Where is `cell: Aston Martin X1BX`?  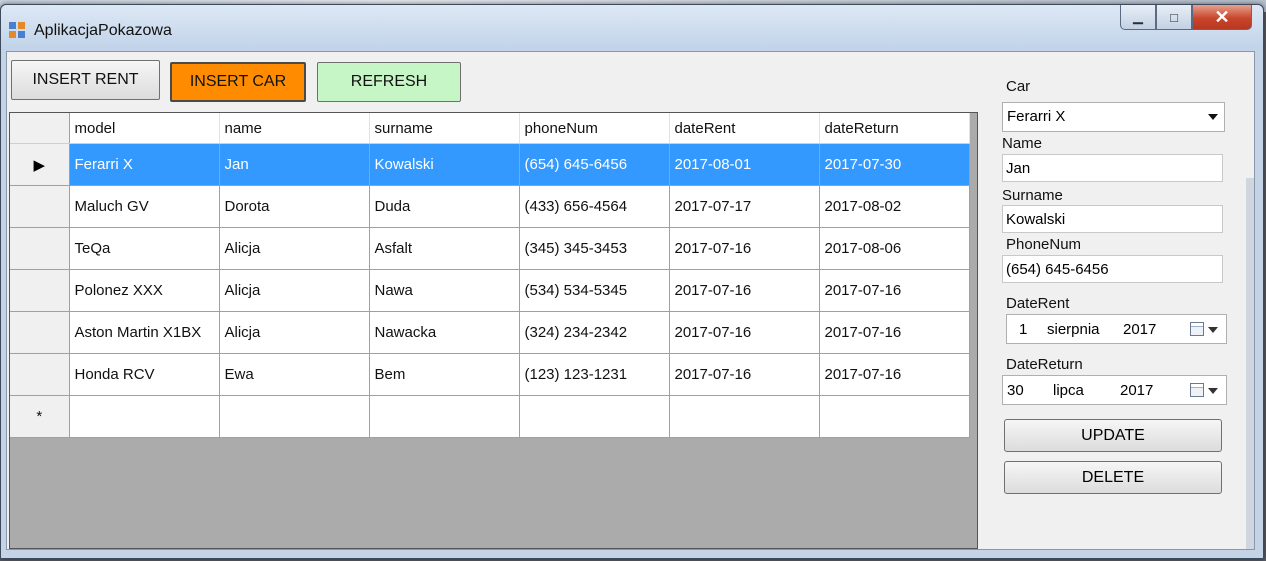
cell: Aston Martin X1BX is located at coordinates (144, 332).